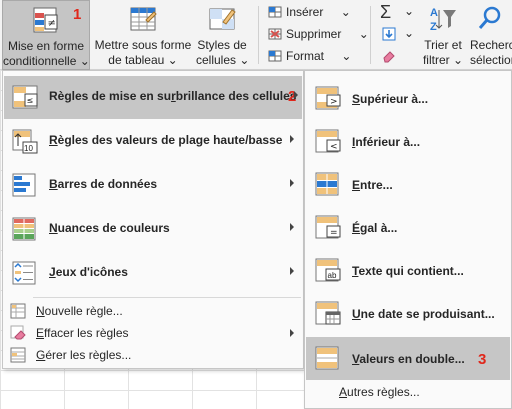  What do you see at coordinates (153, 185) in the screenshot?
I see `menu-item-data-bars: Barres de données` at bounding box center [153, 185].